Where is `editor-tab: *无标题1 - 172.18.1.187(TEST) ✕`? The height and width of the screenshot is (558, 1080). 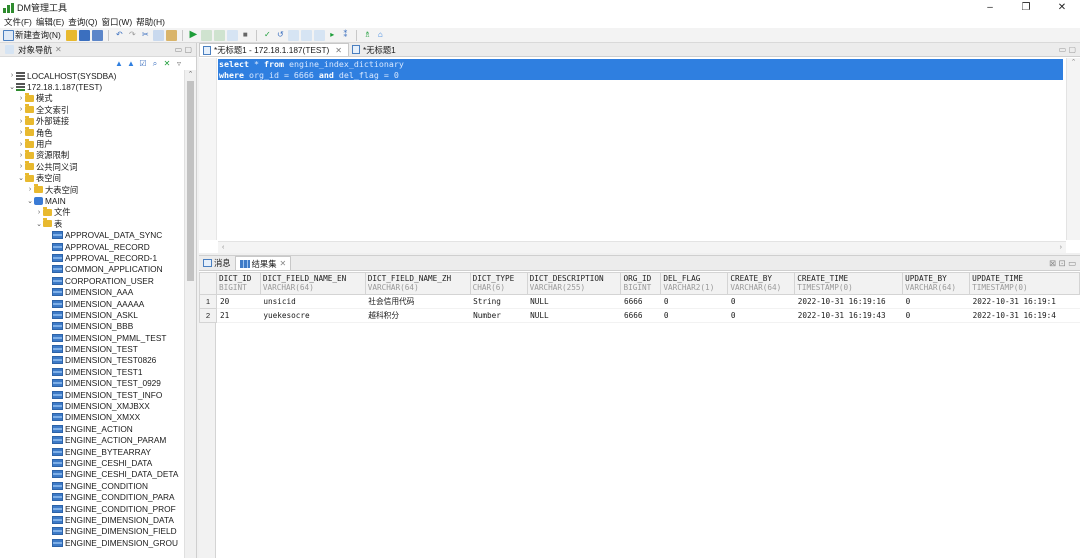 editor-tab: *无标题1 - 172.18.1.187(TEST) ✕ is located at coordinates (274, 49).